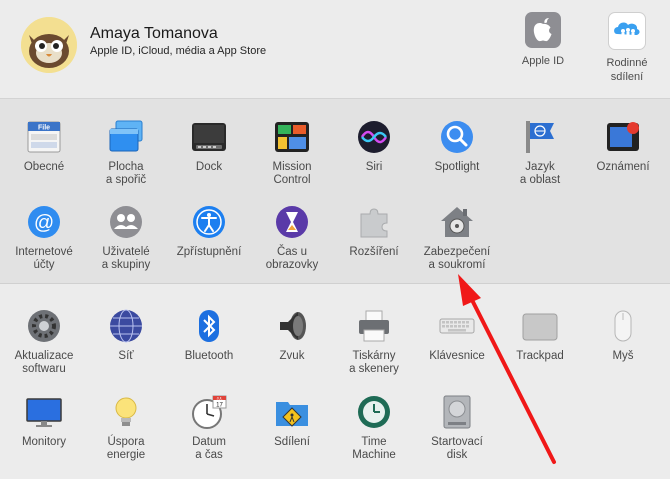  What do you see at coordinates (540, 326) in the screenshot?
I see `trackpad-icon` at bounding box center [540, 326].